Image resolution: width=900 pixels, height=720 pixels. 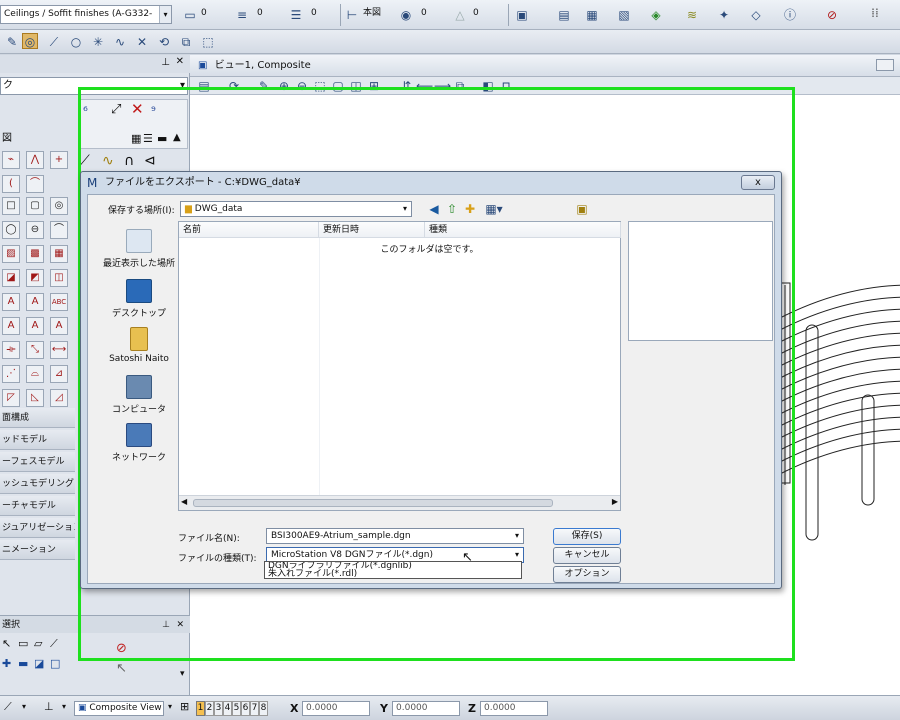 I want to click on view-number-button: 2, so click(x=209, y=708).